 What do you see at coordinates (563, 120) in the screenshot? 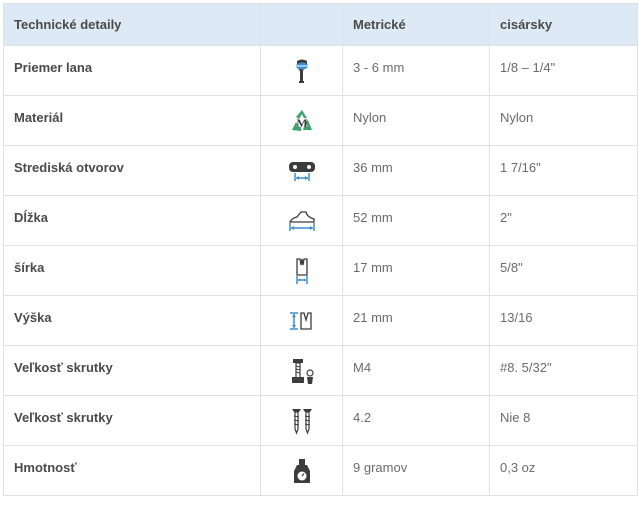
I see `row-imperial: Nylon` at bounding box center [563, 120].